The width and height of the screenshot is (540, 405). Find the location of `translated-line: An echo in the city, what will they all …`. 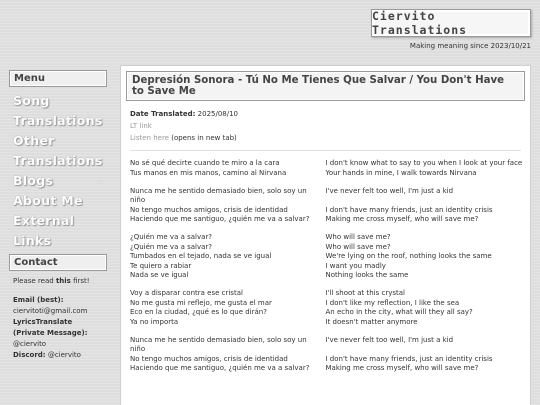

translated-line: An echo in the city, what will they all … is located at coordinates (399, 312).